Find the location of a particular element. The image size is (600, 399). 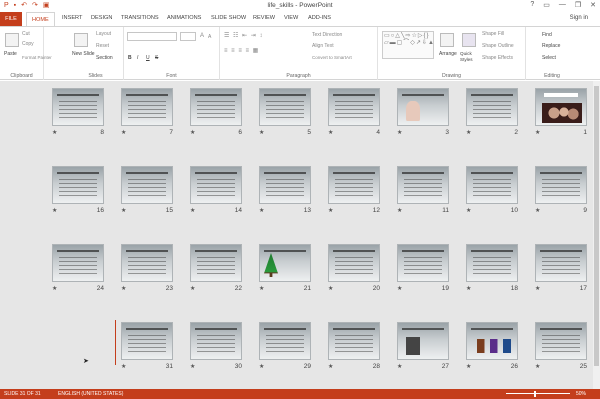

language-indicator: ENGLISH (UNITED STATES) is located at coordinates (90, 394).